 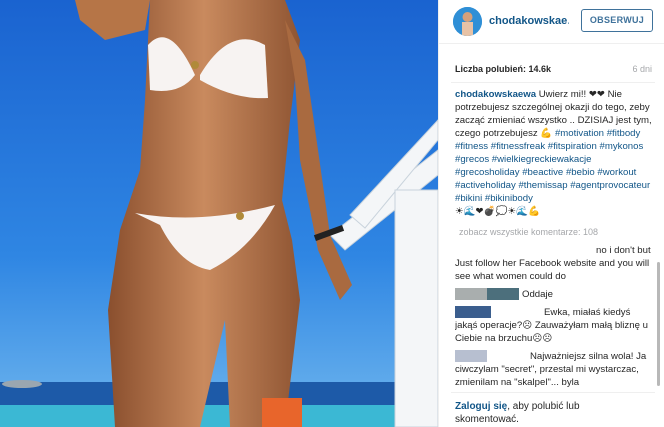 I want to click on avatar, so click(x=467, y=21).